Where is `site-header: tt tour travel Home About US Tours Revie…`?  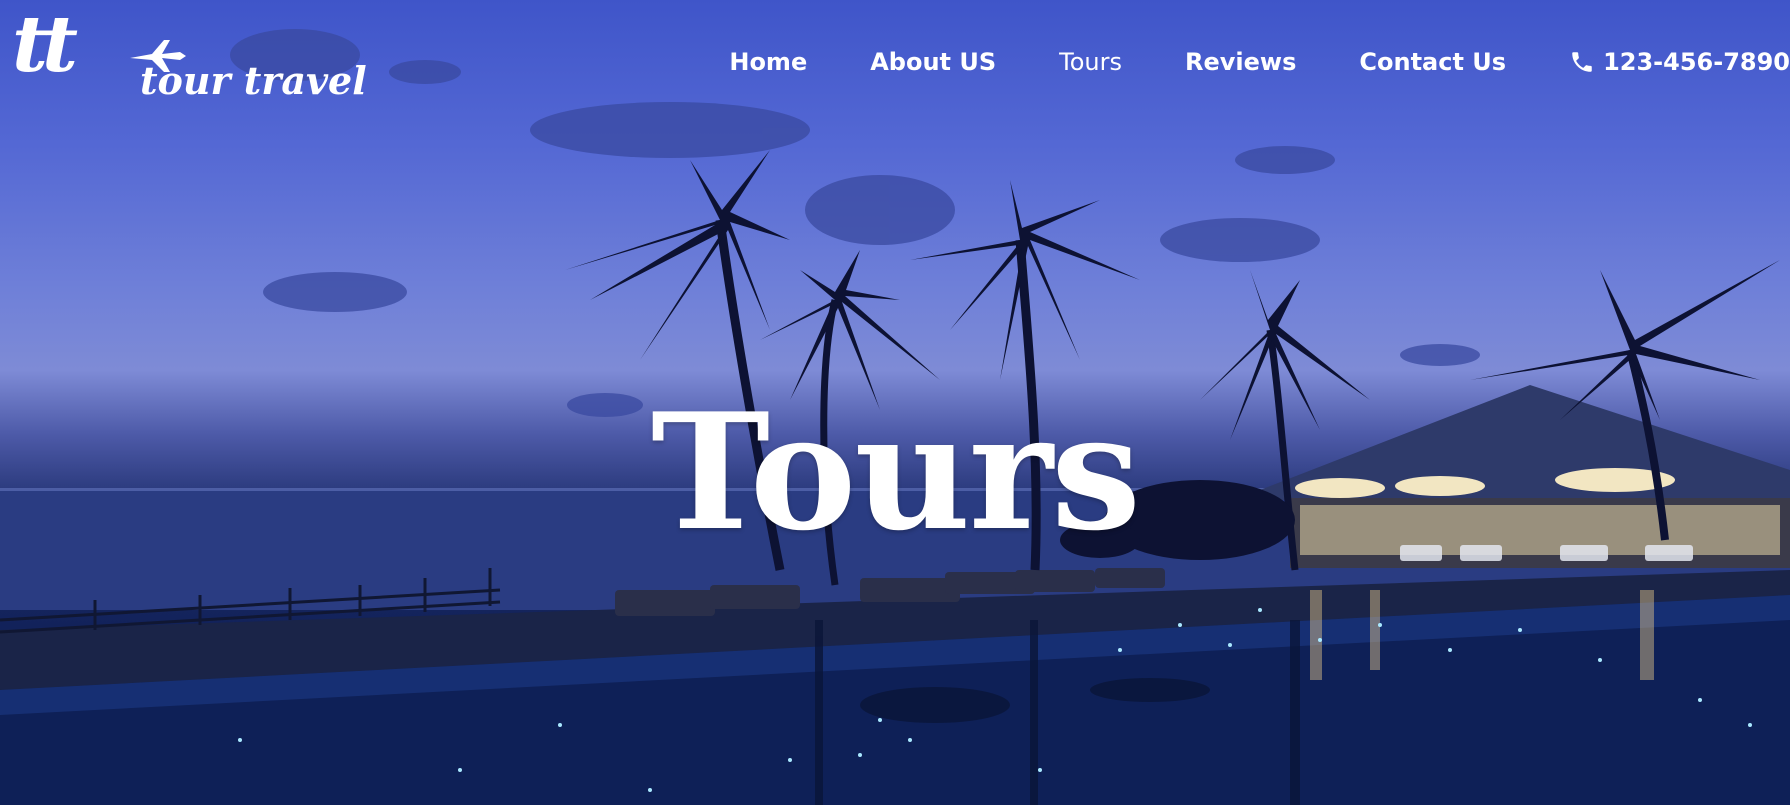 site-header: tt tour travel Home About US Tours Revie… is located at coordinates (895, 60).